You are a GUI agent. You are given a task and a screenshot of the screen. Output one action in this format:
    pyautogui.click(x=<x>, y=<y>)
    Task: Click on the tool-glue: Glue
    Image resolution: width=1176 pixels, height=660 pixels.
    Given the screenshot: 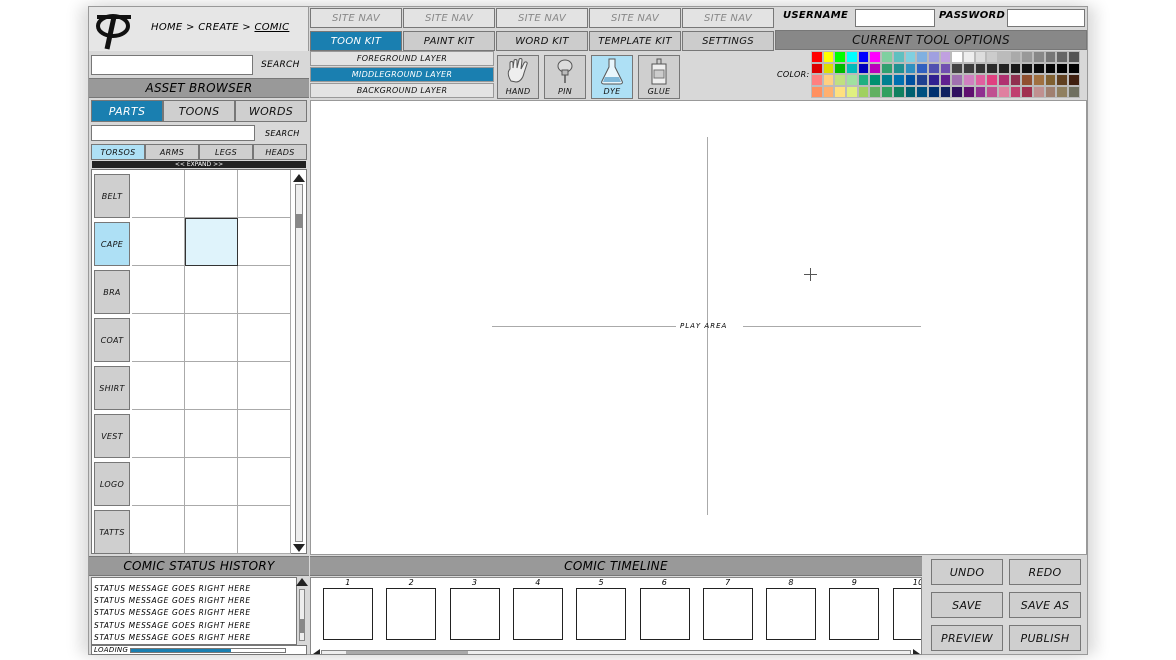 What is the action you would take?
    pyautogui.click(x=659, y=77)
    